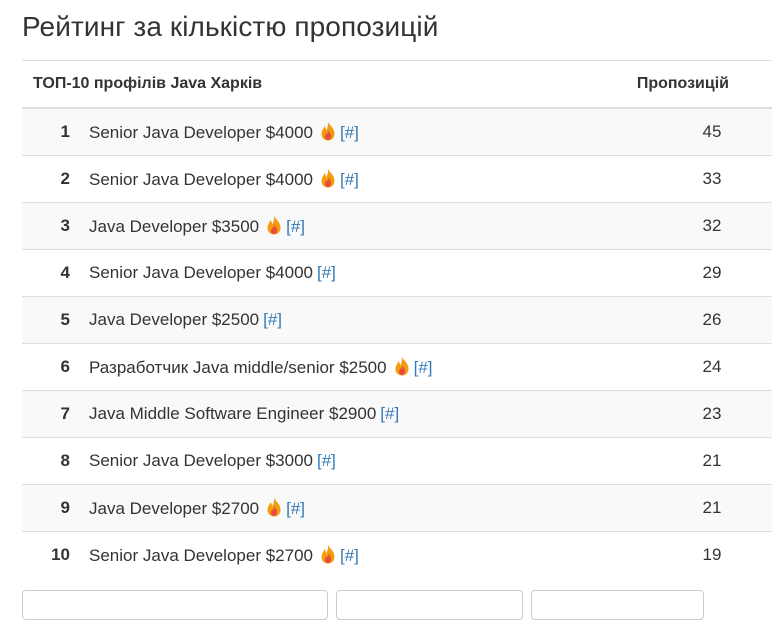 Image resolution: width=772 pixels, height=620 pixels. I want to click on row-title: Java Middle Software Engineer $2900, so click(233, 413).